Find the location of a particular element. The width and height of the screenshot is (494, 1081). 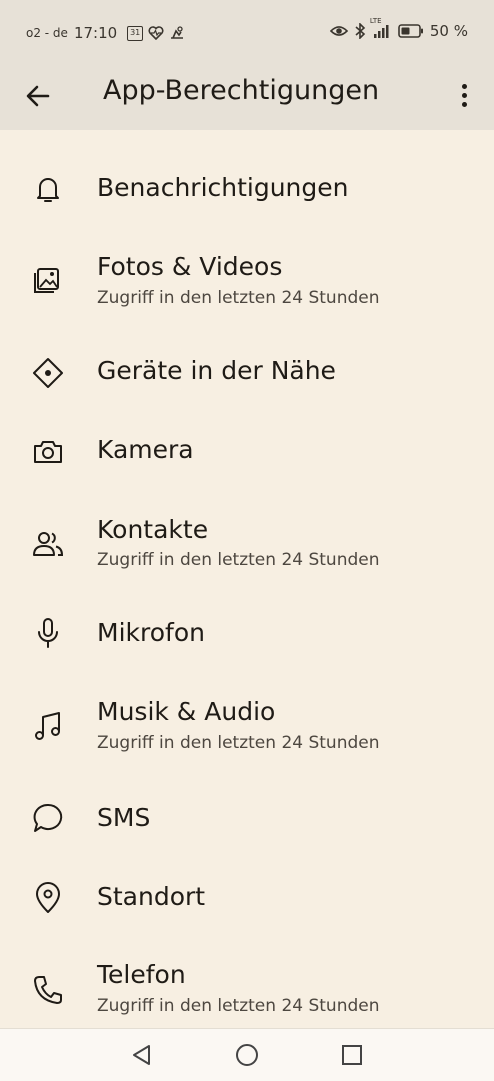

permission-label: Geräte in der Nähe is located at coordinates (216, 370).